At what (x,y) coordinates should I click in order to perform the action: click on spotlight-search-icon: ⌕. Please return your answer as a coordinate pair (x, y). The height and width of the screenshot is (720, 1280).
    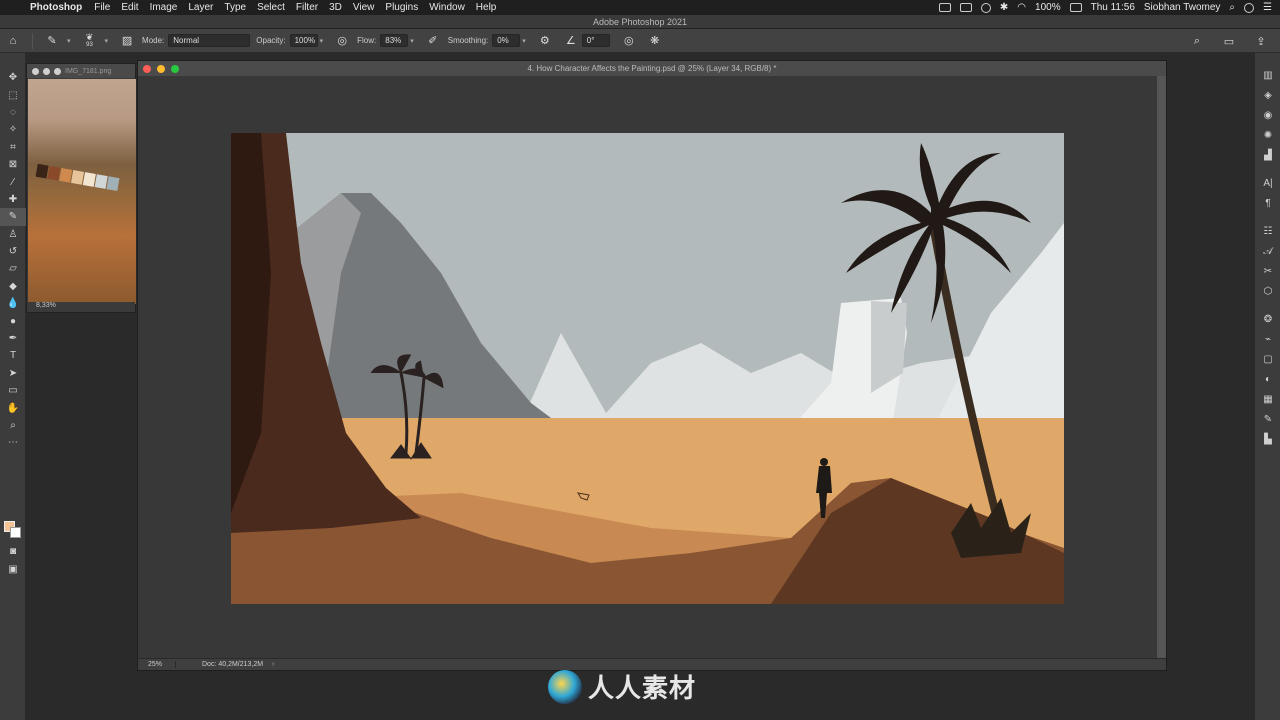
    Looking at the image, I should click on (1232, 7).